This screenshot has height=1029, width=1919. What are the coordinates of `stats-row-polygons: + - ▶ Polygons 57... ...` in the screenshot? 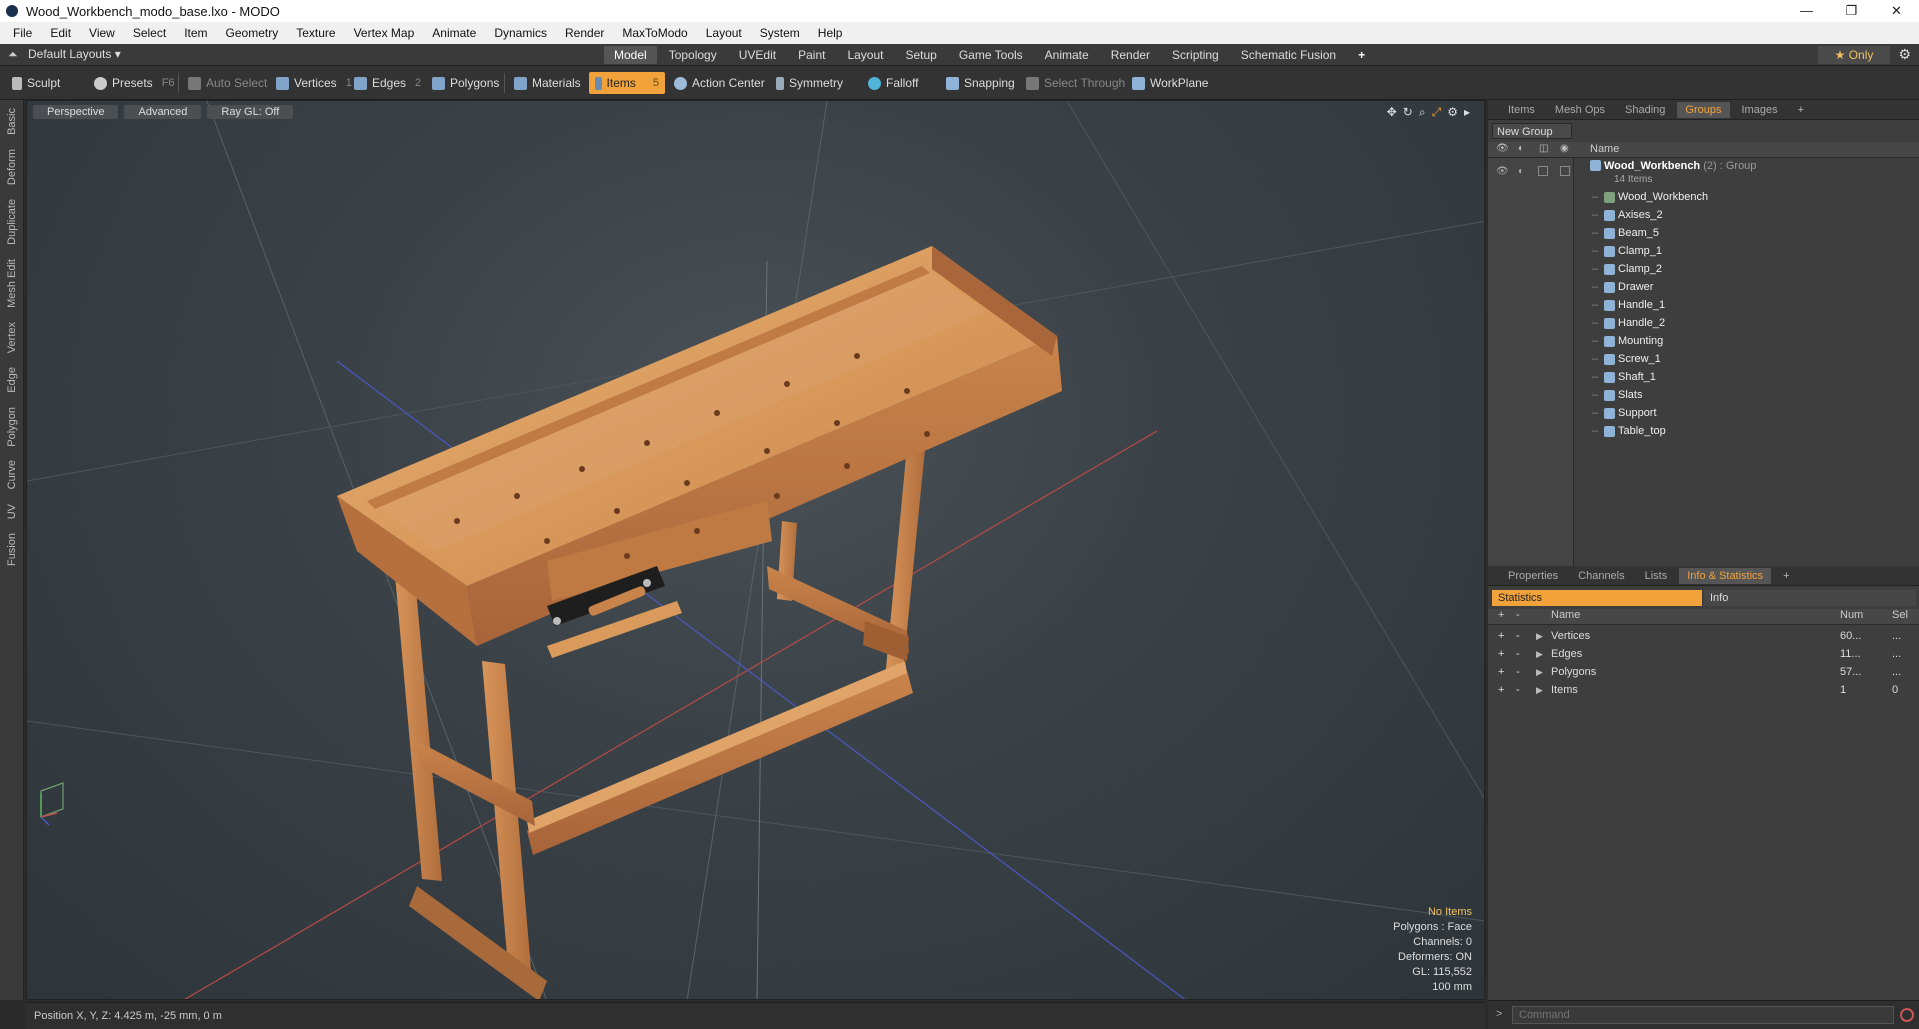 It's located at (1703, 672).